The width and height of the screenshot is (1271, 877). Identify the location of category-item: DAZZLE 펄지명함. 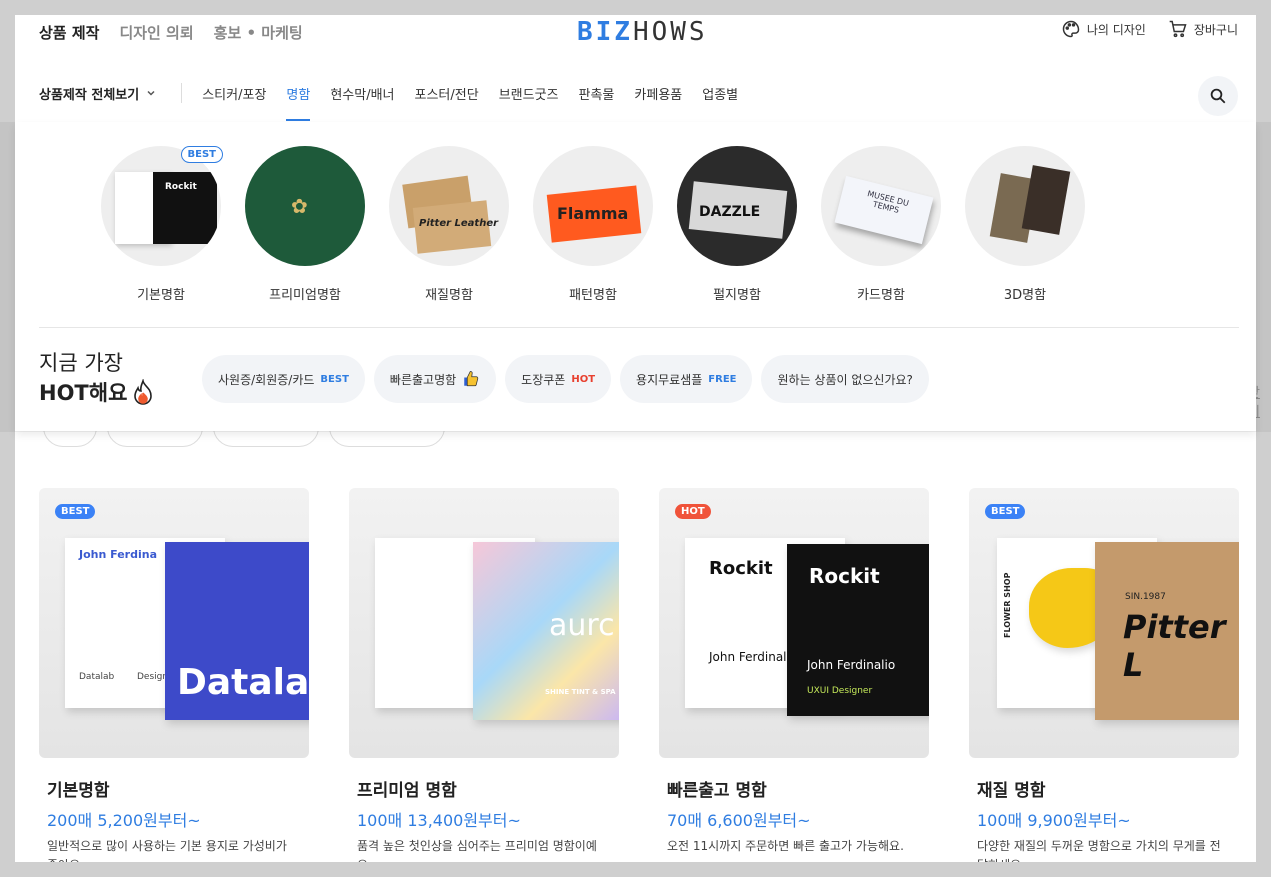
(737, 224).